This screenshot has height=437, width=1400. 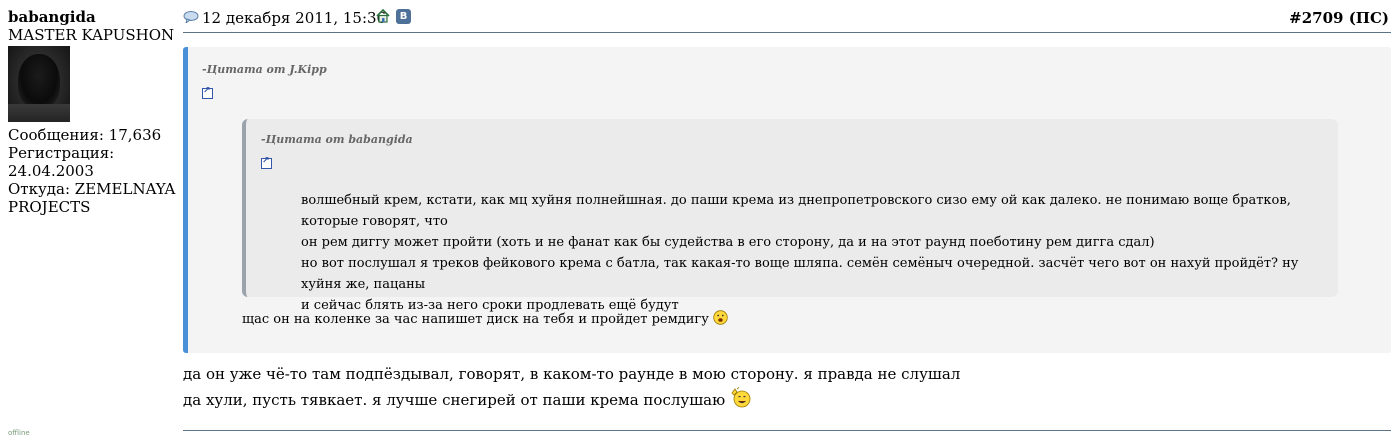 What do you see at coordinates (264, 69) in the screenshot?
I see `quote-author-outer: -Цитата от J.Kipp` at bounding box center [264, 69].